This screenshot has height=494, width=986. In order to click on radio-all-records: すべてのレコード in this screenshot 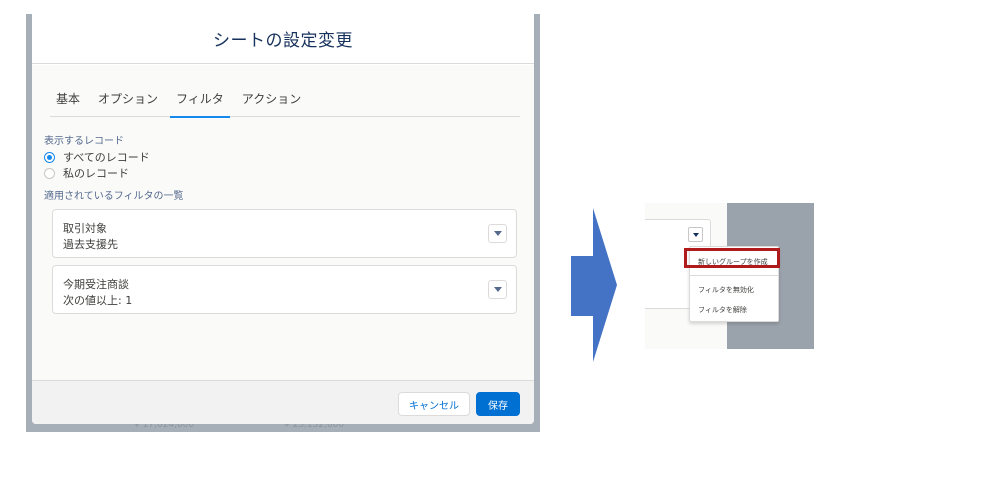, I will do `click(97, 157)`.